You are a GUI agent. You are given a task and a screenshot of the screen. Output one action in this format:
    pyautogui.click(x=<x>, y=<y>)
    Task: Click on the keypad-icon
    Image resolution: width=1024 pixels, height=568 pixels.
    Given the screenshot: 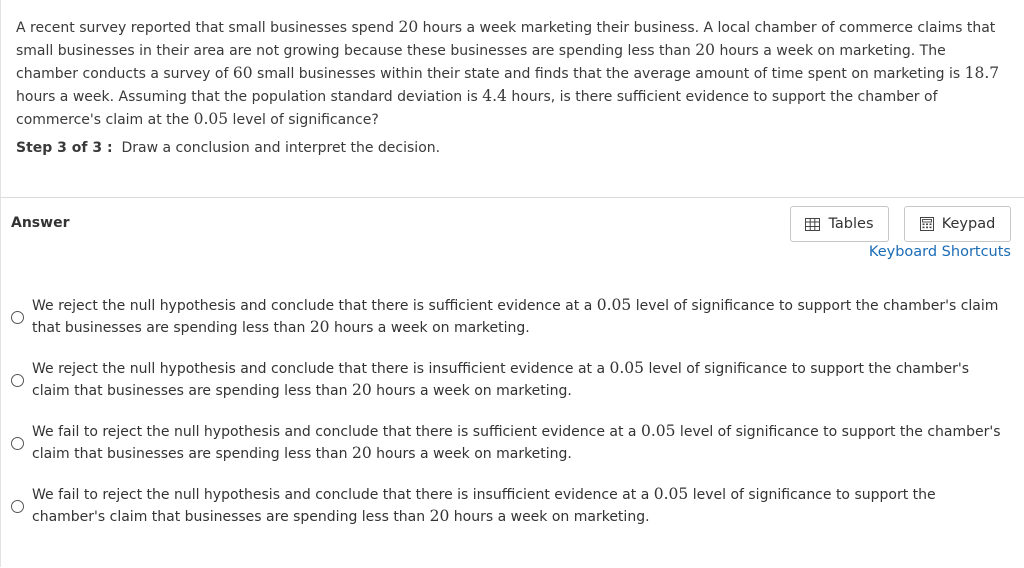 What is the action you would take?
    pyautogui.click(x=926, y=224)
    